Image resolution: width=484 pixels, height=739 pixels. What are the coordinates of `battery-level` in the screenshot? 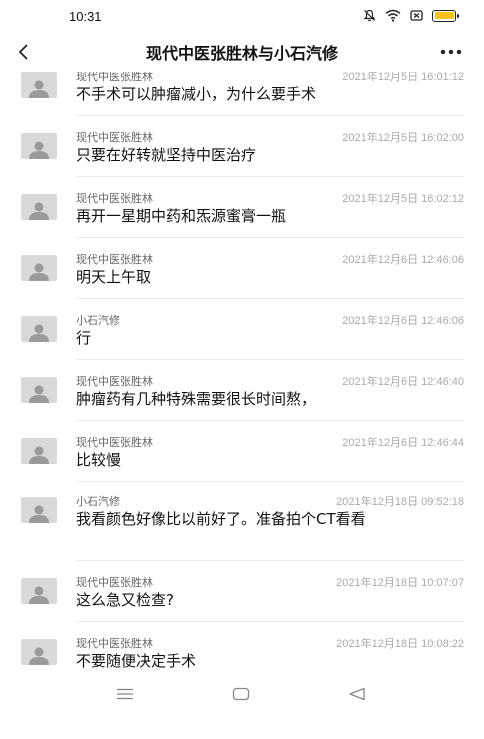 It's located at (444, 15).